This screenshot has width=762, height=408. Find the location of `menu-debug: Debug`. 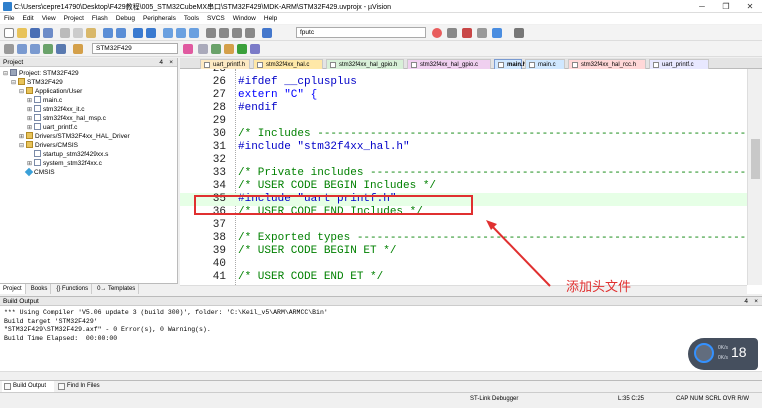

menu-debug: Debug is located at coordinates (125, 18).